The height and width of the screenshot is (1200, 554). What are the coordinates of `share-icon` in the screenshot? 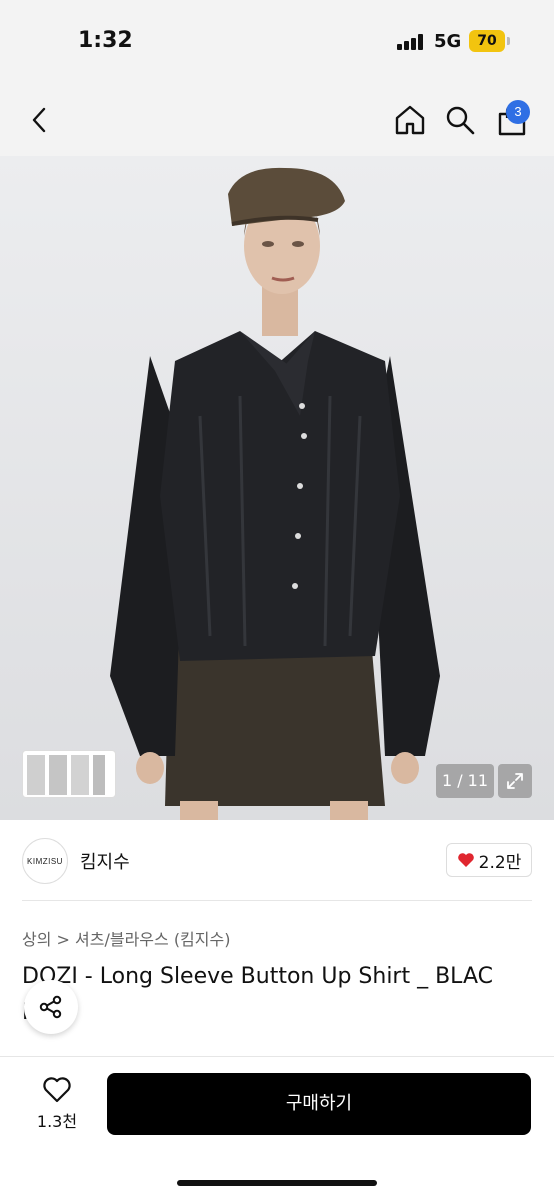 It's located at (50, 1007).